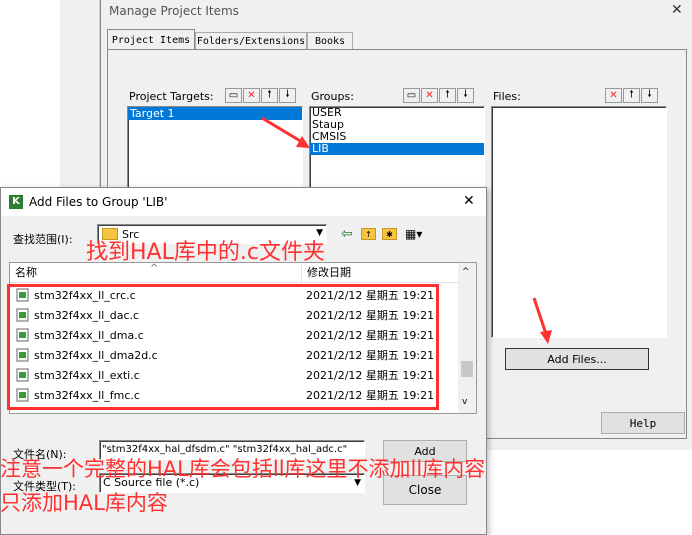 The width and height of the screenshot is (692, 535). What do you see at coordinates (156, 273) in the screenshot?
I see `column-header-name: 名称 ^` at bounding box center [156, 273].